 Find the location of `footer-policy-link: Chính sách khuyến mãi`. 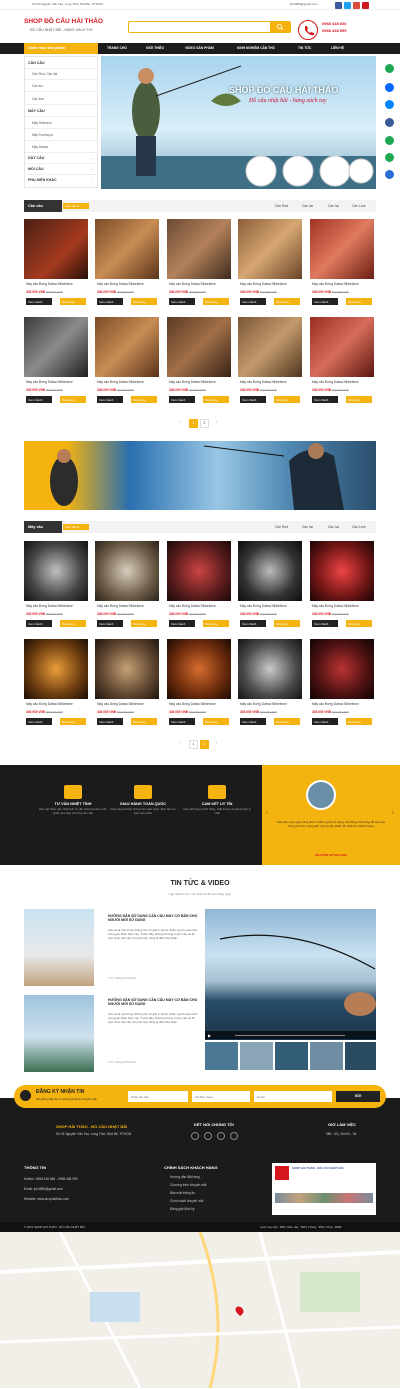

footer-policy-link: Chính sách khuyến mãi is located at coordinates (186, 1201).